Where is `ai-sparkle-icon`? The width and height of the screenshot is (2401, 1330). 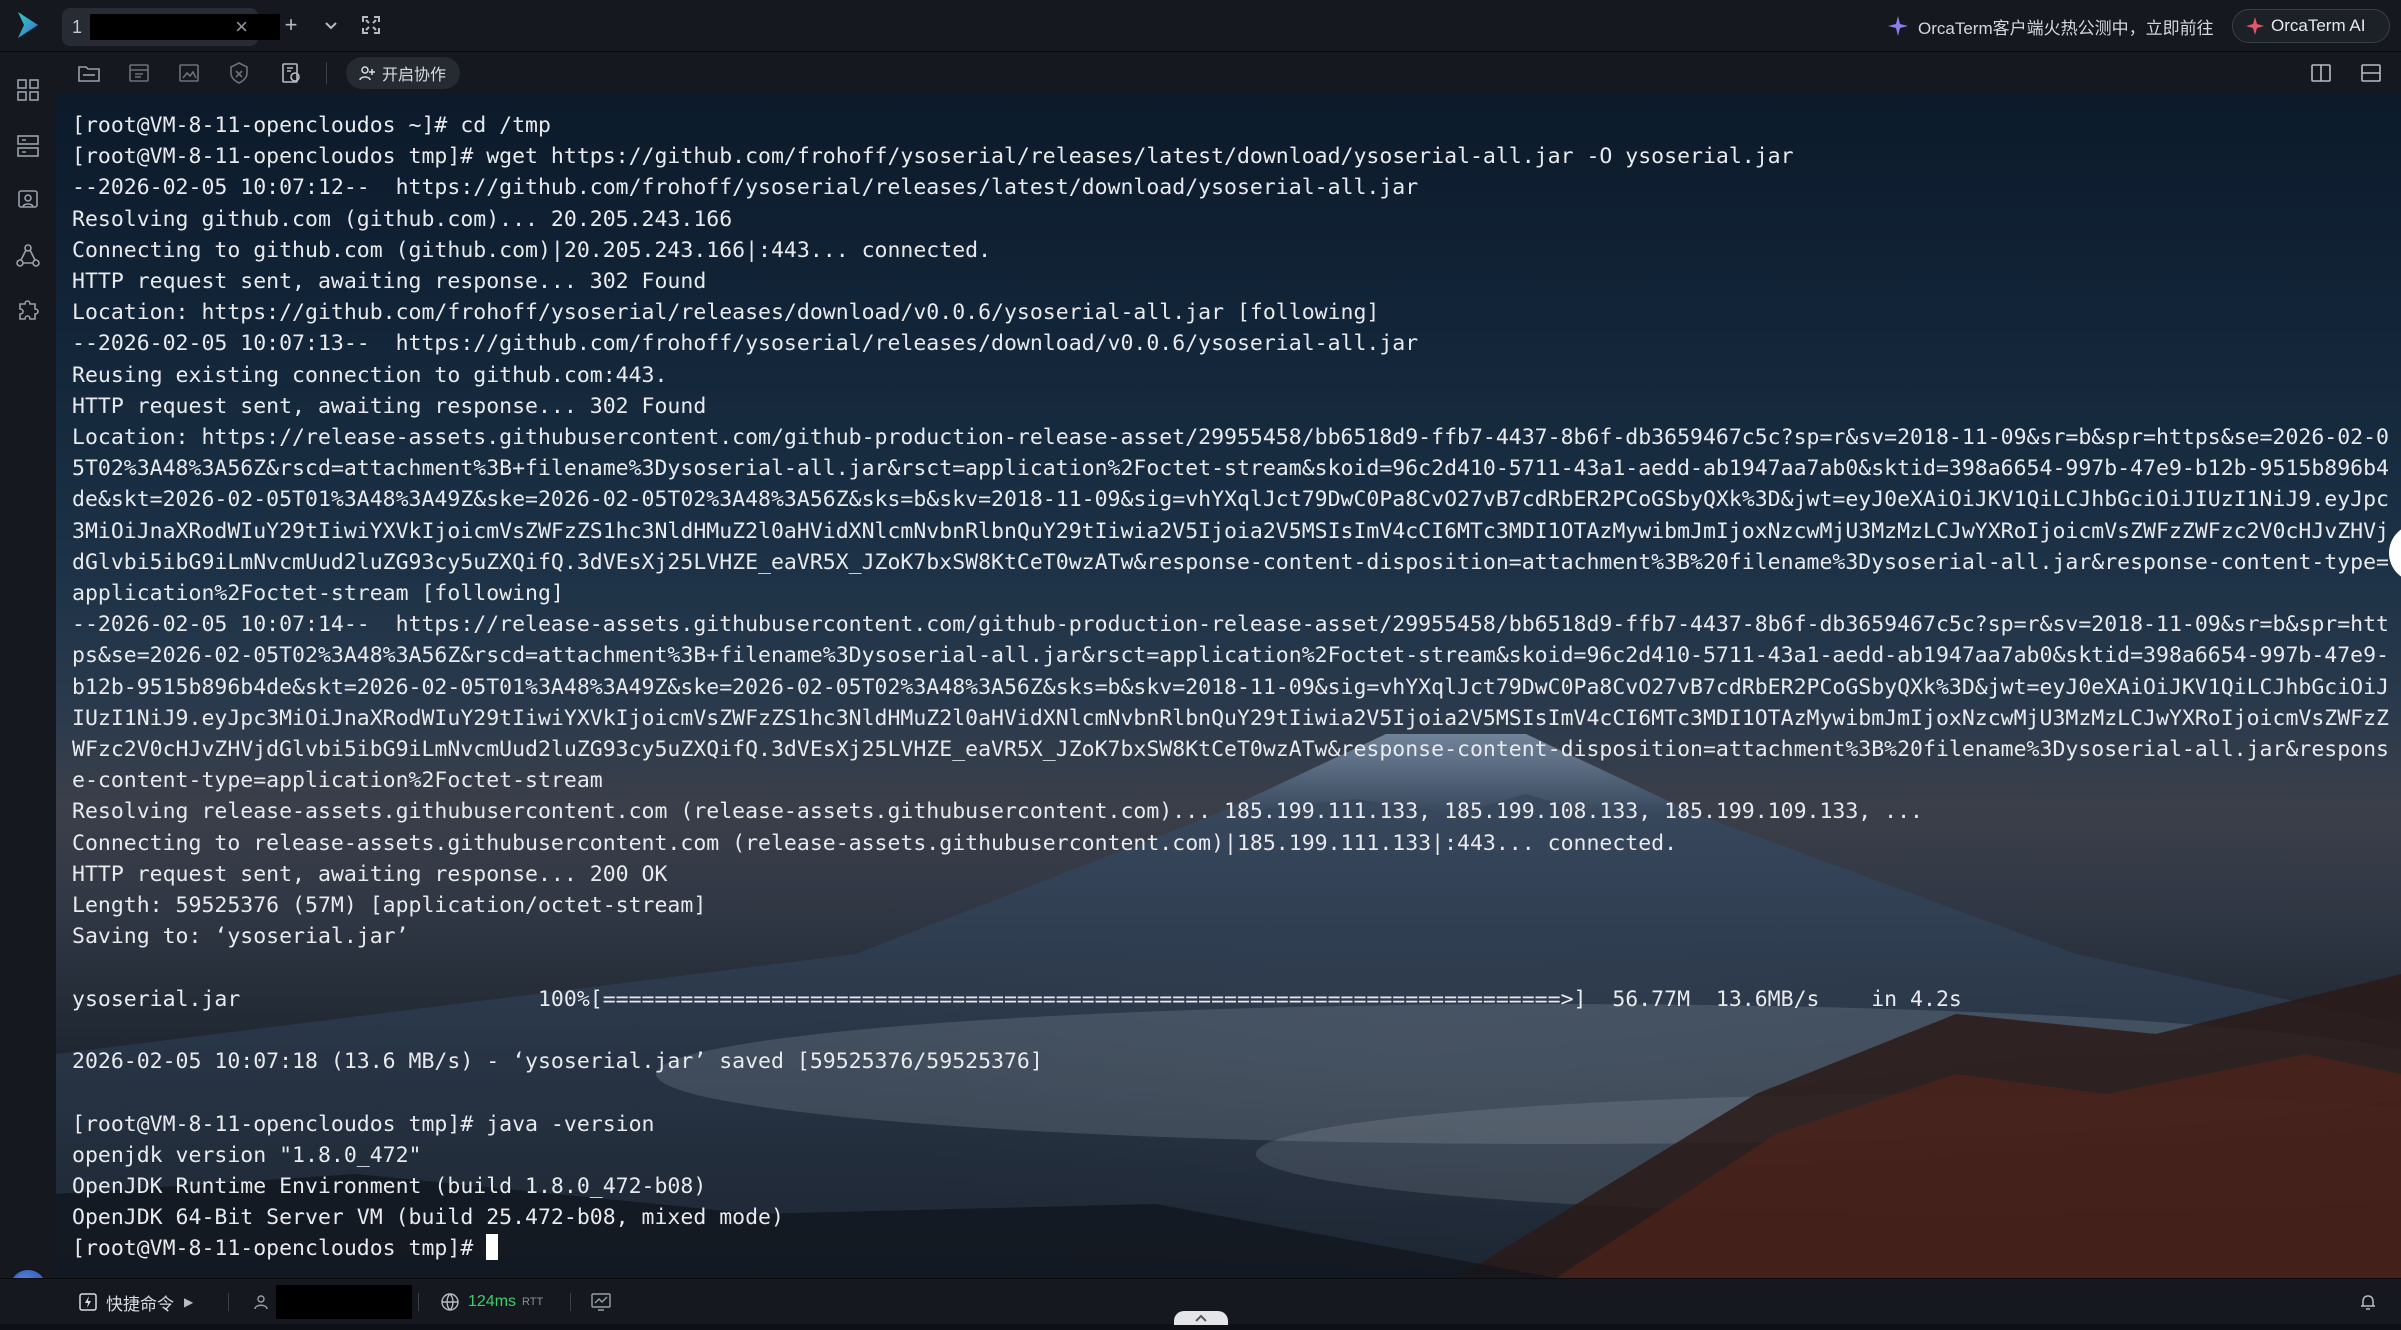
ai-sparkle-icon is located at coordinates (2255, 26).